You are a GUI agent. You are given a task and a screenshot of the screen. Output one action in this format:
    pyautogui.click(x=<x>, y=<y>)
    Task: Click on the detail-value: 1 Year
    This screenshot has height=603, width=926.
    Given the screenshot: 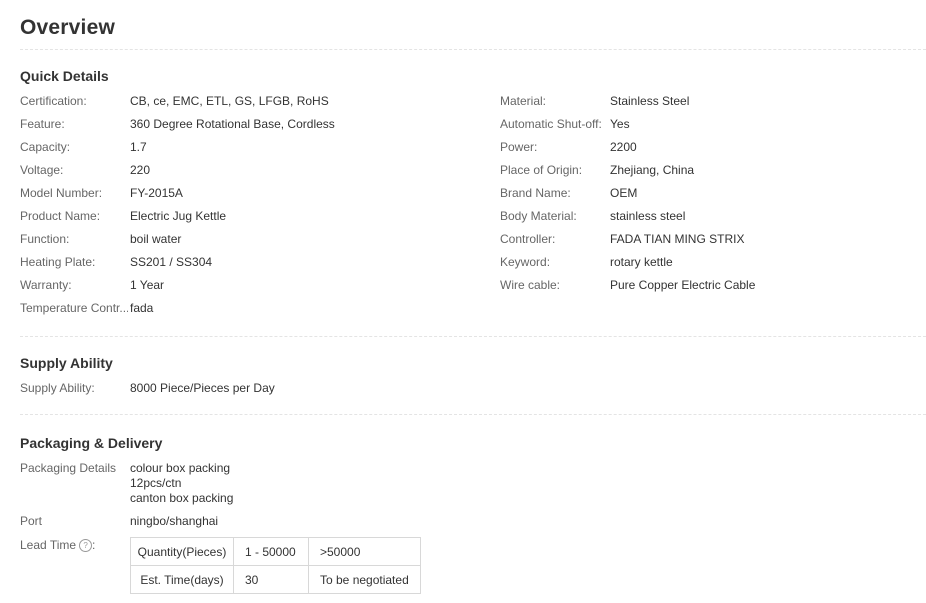 What is the action you would take?
    pyautogui.click(x=147, y=285)
    